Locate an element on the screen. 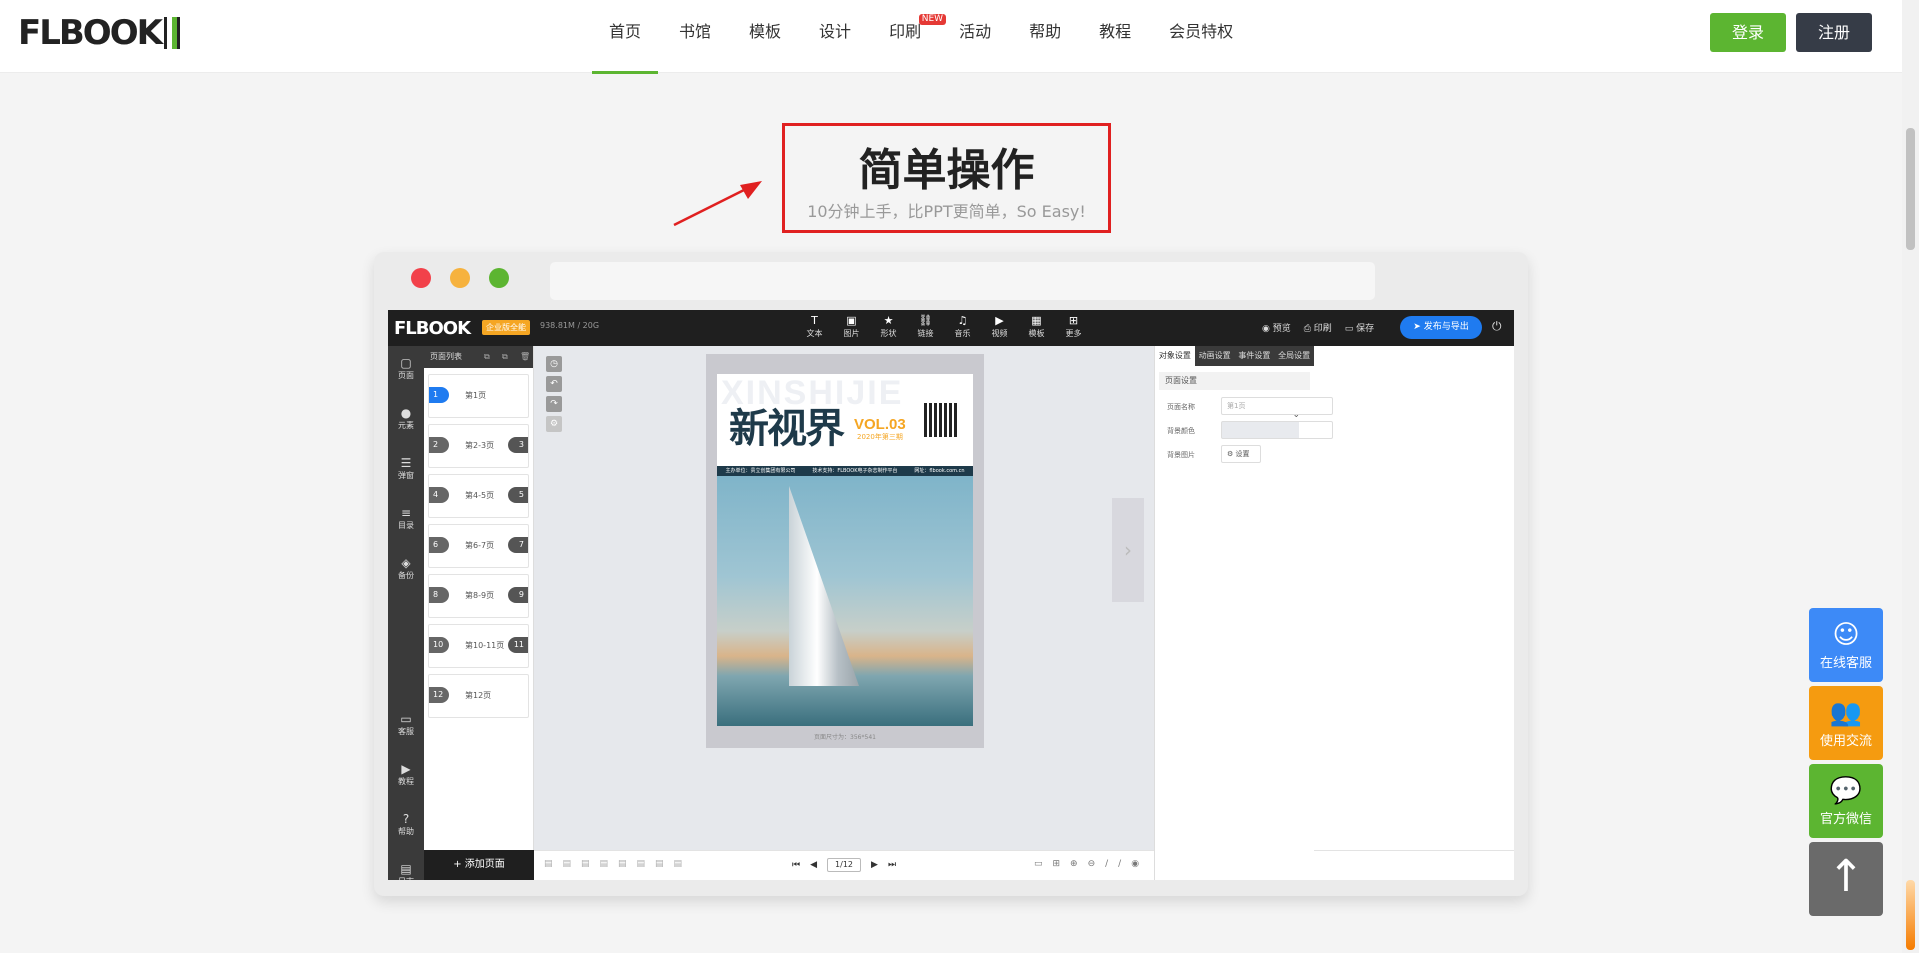 This screenshot has width=1919, height=953. editor-tools: T 文本 ▣ 图片 ★ 形状 ⛓ 链接 ♫ 音乐 ▶ 视频 ▦ 模板 ⊞ 更多 is located at coordinates (944, 326).